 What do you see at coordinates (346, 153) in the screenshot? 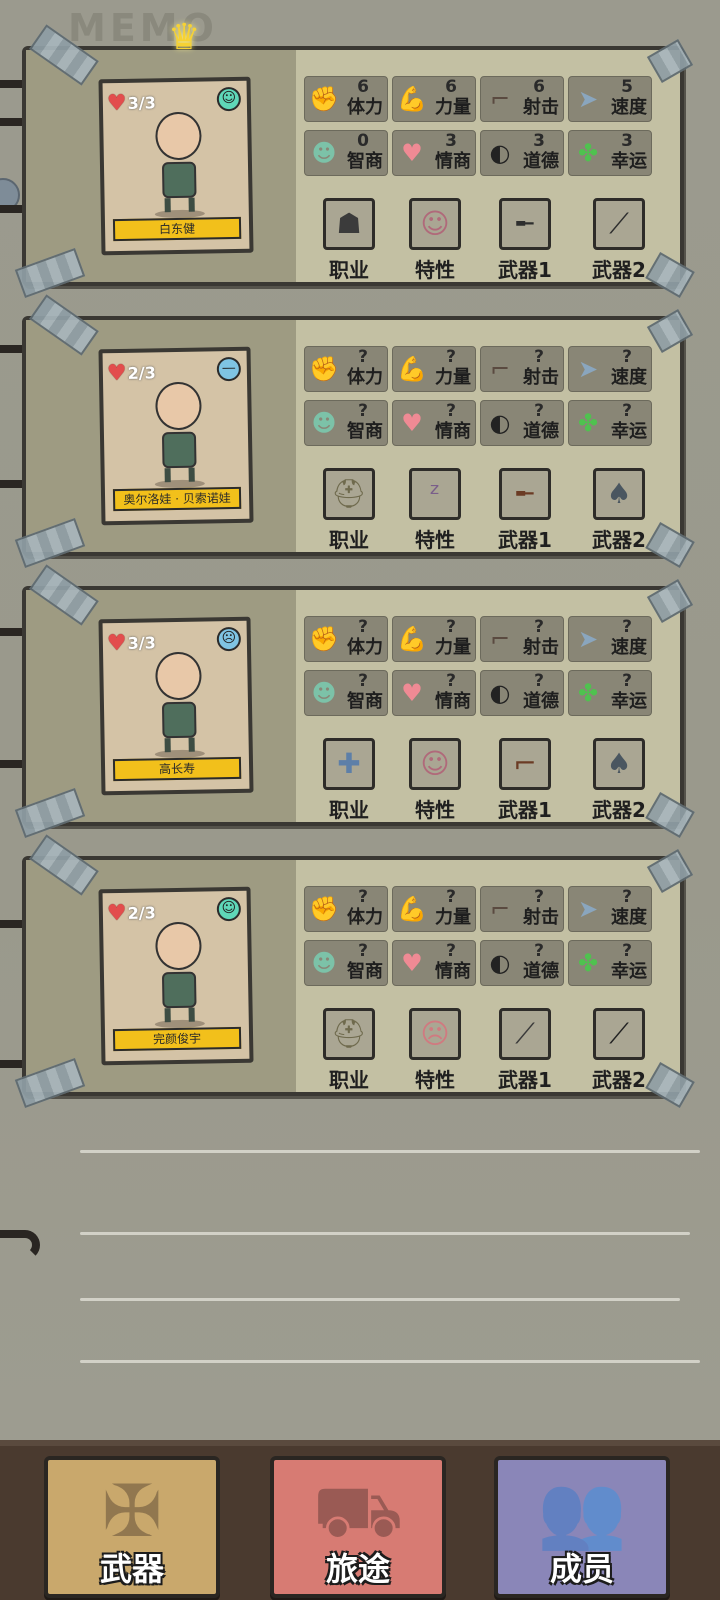
I see `stat-iq: ☻ 0 智商` at bounding box center [346, 153].